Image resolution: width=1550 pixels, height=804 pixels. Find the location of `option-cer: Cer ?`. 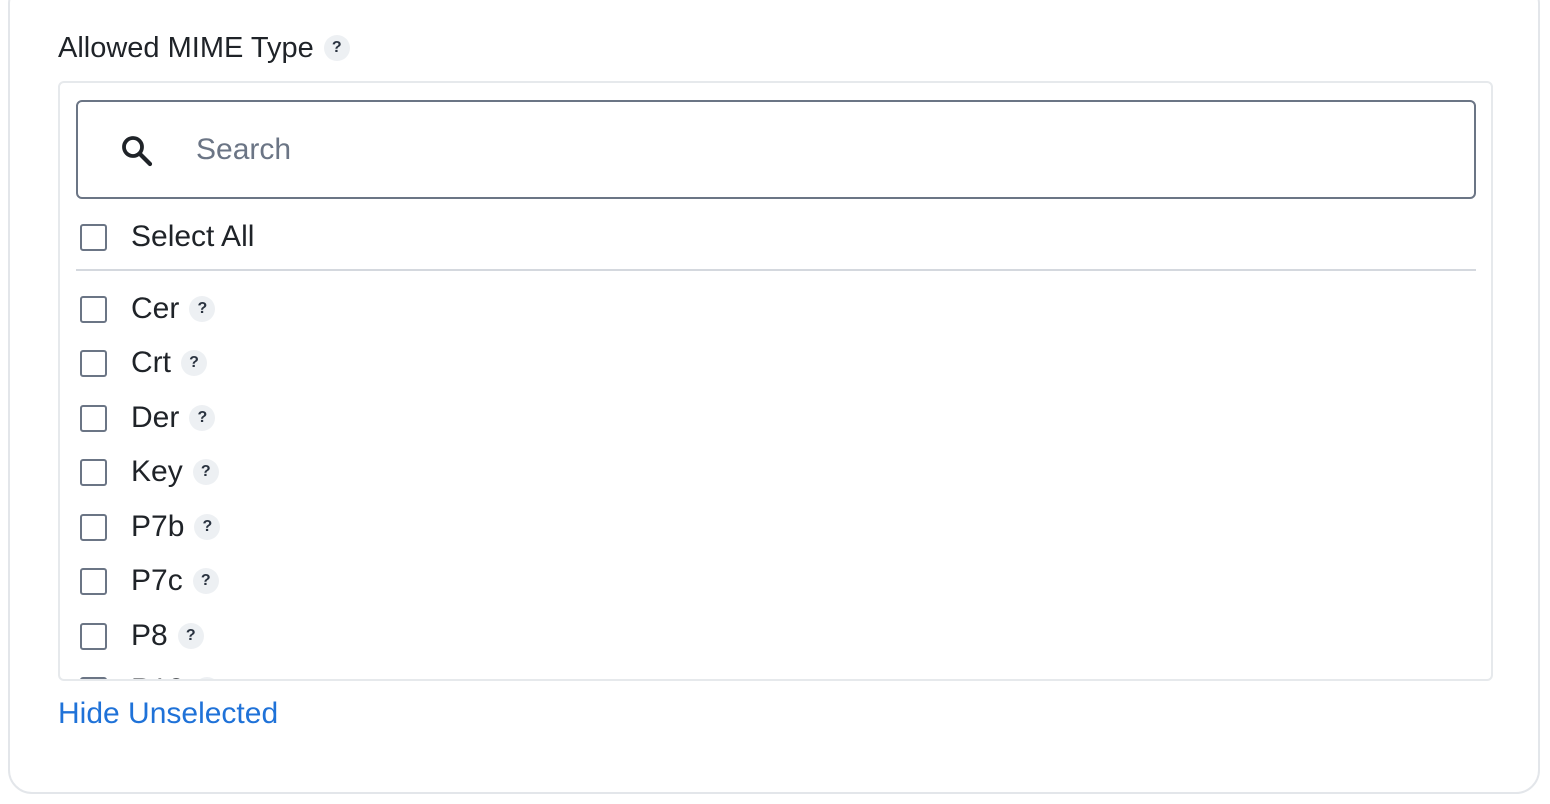

option-cer: Cer ? is located at coordinates (148, 309).